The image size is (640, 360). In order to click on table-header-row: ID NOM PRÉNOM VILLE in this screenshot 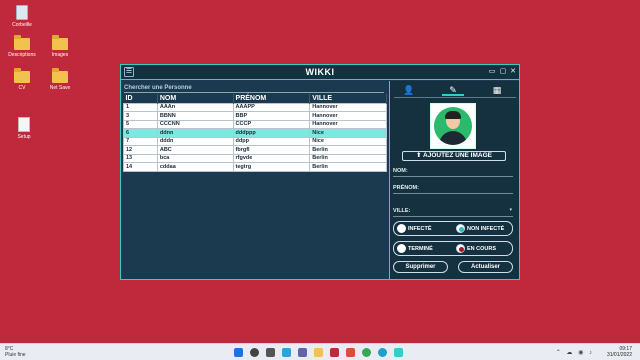, I will do `click(255, 98)`.